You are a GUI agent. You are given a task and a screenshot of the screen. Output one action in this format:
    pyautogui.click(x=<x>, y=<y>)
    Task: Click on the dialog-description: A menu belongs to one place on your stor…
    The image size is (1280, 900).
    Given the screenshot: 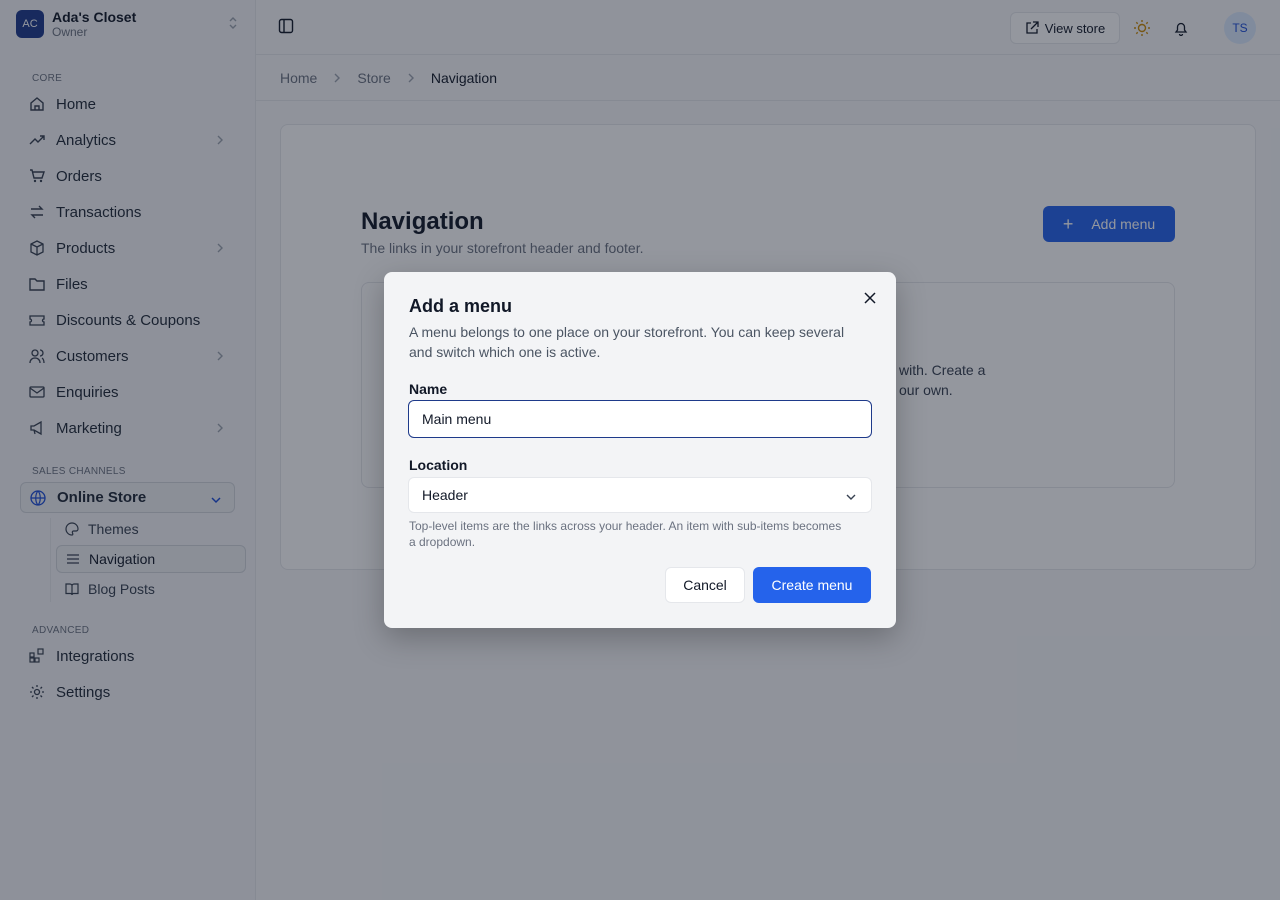 What is the action you would take?
    pyautogui.click(x=627, y=342)
    